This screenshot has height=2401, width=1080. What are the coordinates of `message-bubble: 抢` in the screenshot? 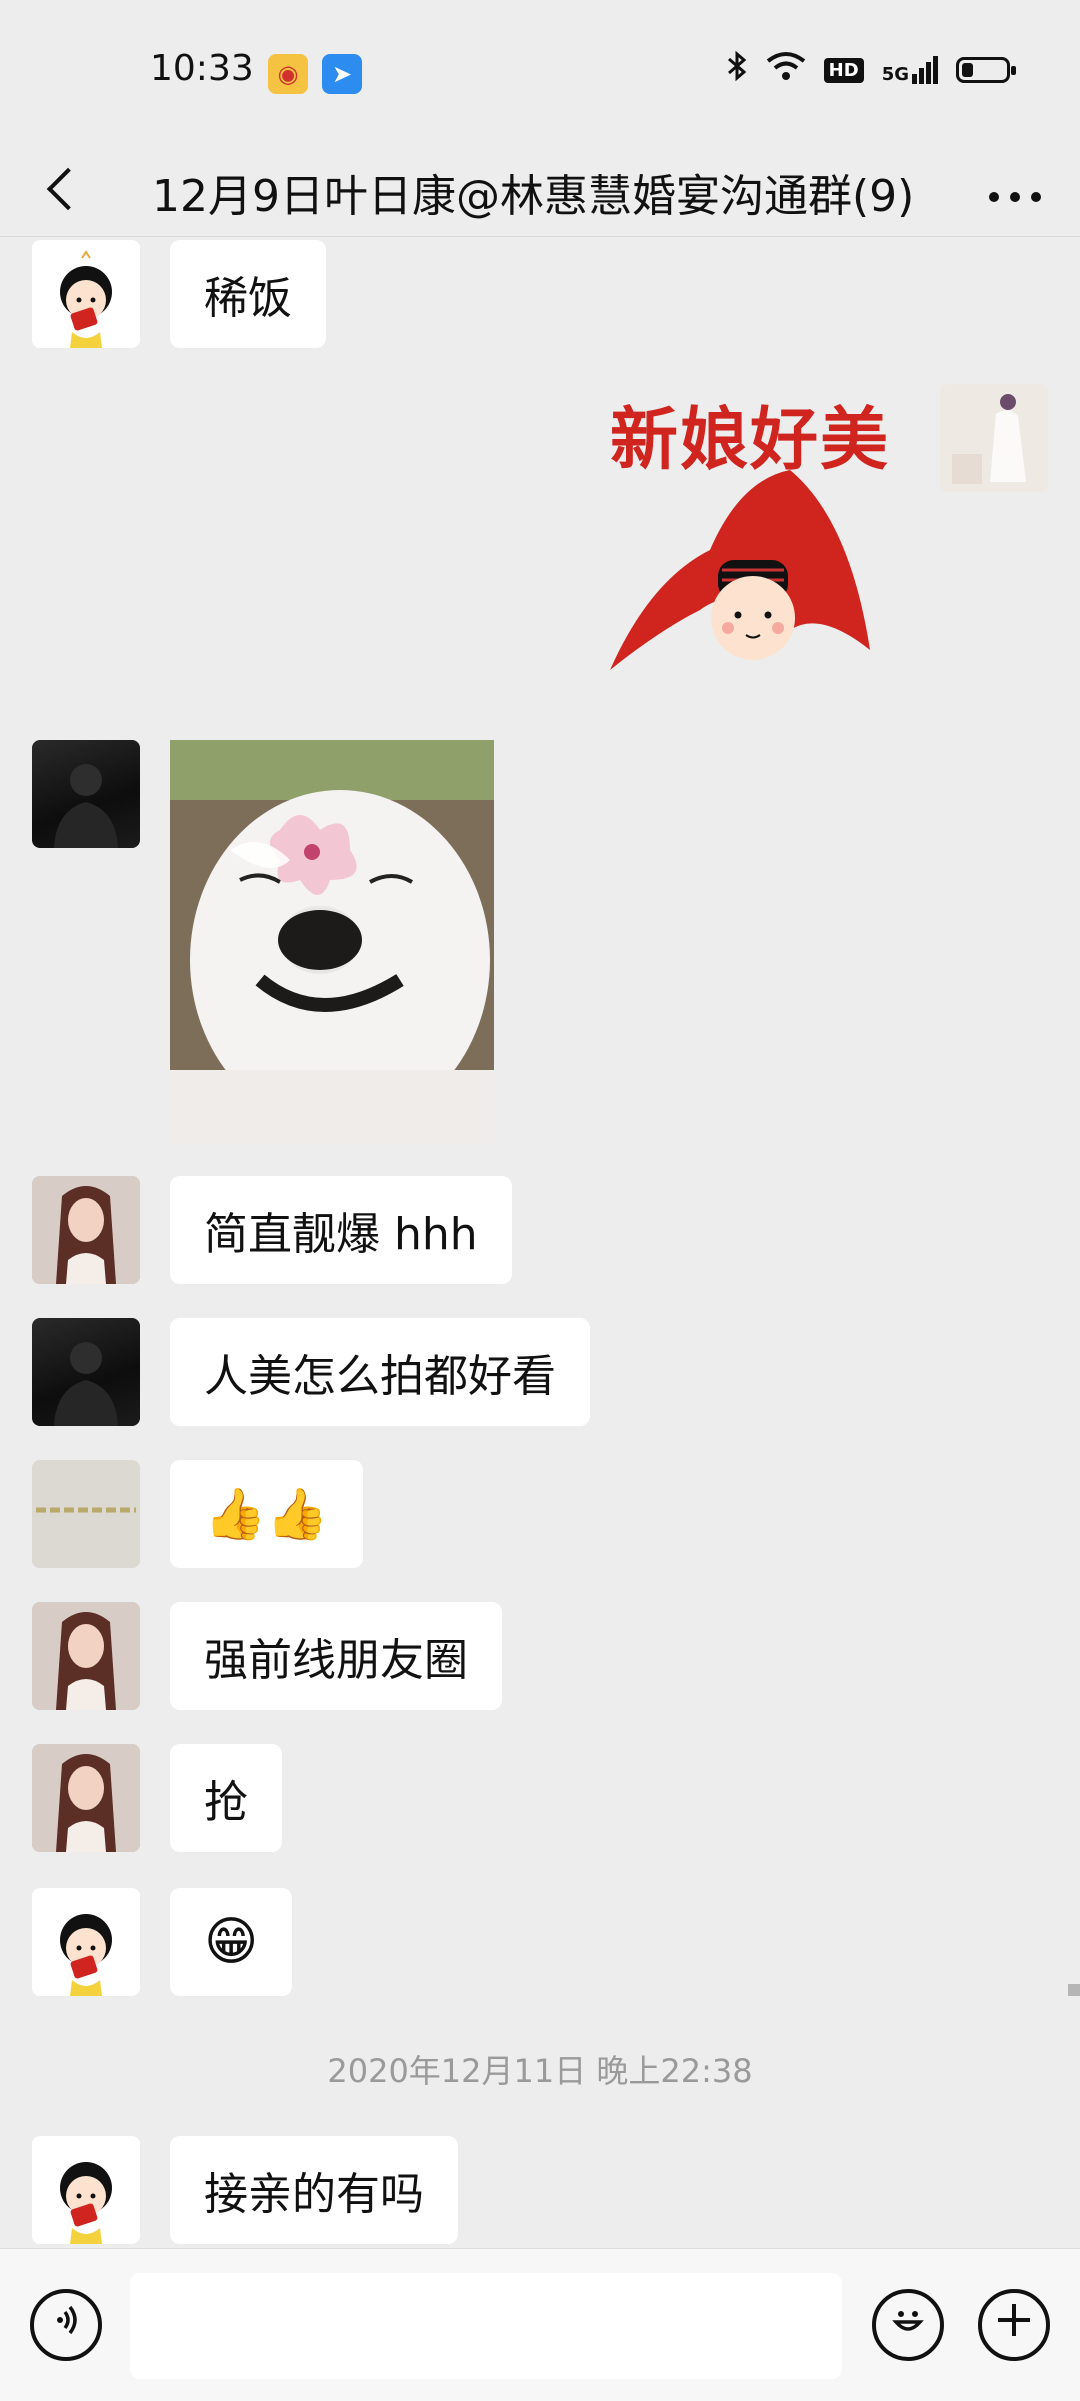 It's located at (226, 1798).